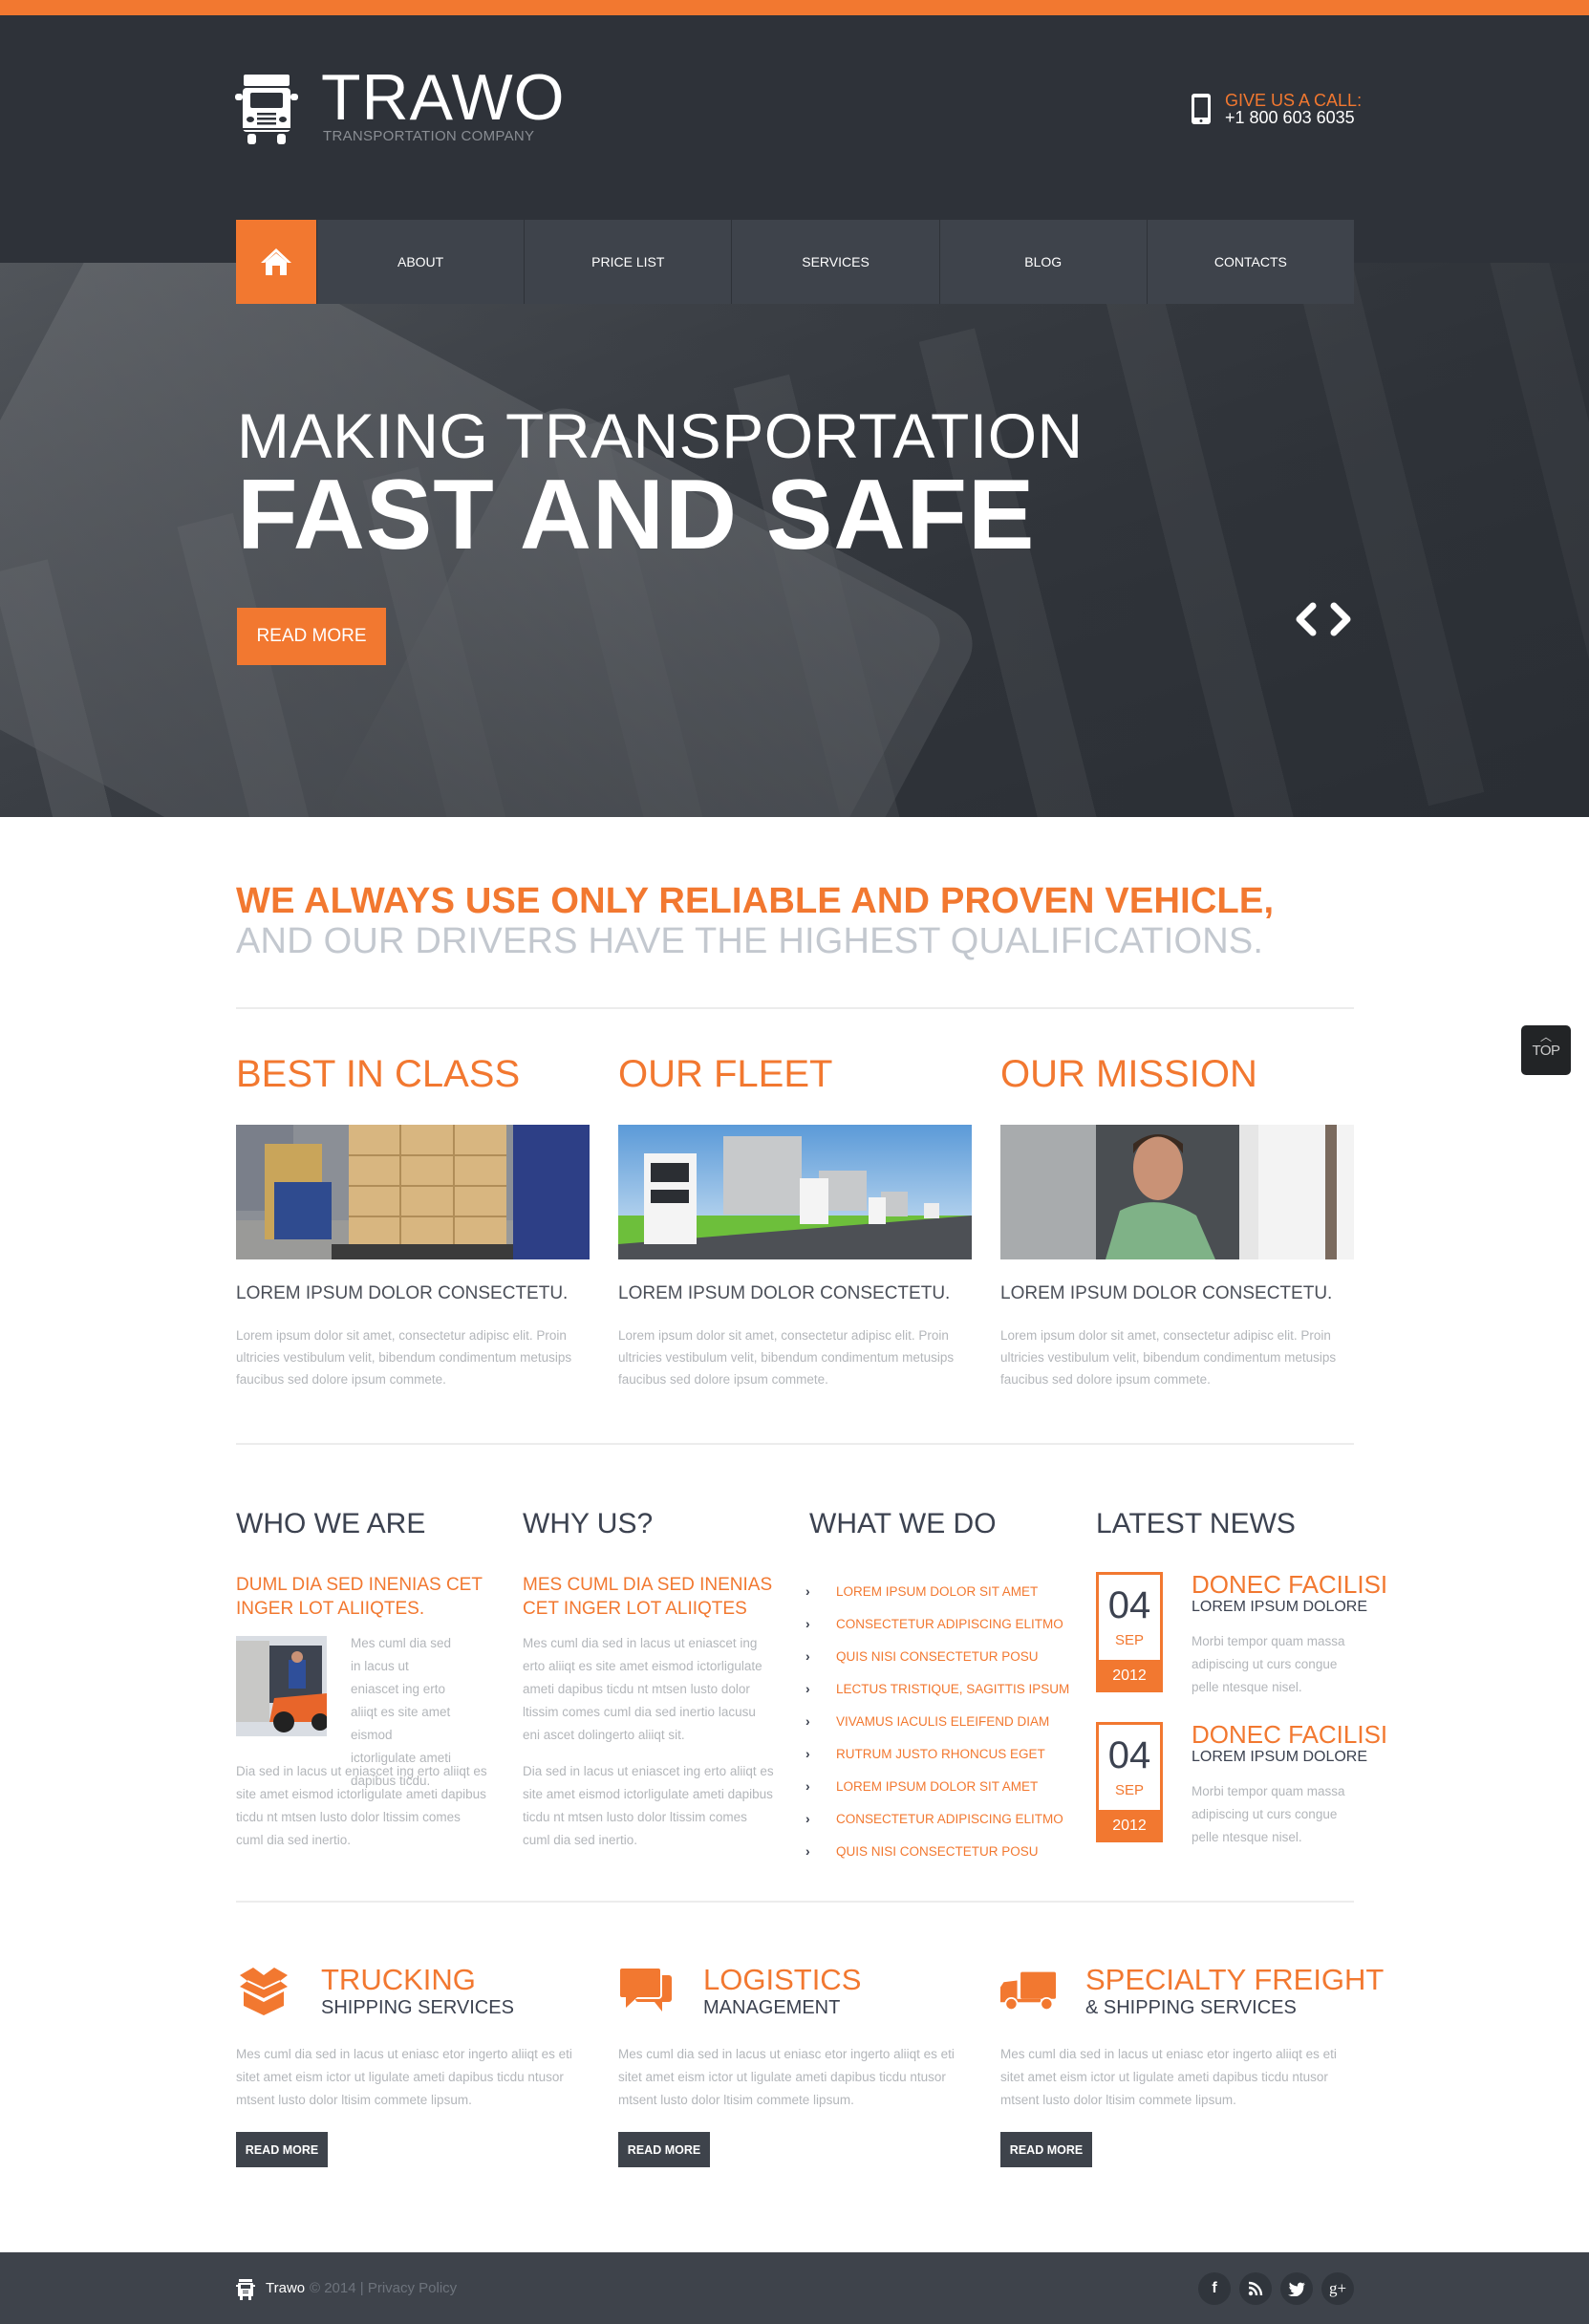 The height and width of the screenshot is (2324, 1589). Describe the element at coordinates (1296, 2288) in the screenshot. I see `twitter-icon` at that location.